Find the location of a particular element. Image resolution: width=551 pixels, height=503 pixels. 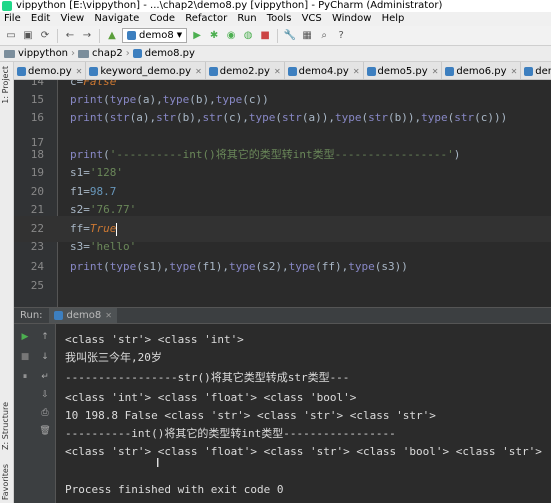

folder-icon is located at coordinates (84, 53).